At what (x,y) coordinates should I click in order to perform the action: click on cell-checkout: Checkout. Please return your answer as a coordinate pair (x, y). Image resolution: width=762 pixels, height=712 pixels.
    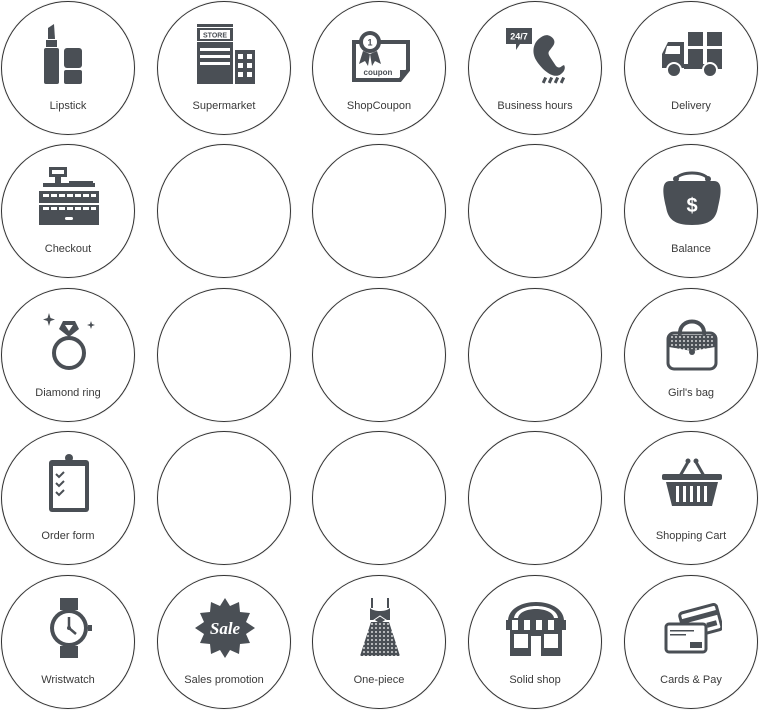
    Looking at the image, I should click on (68, 211).